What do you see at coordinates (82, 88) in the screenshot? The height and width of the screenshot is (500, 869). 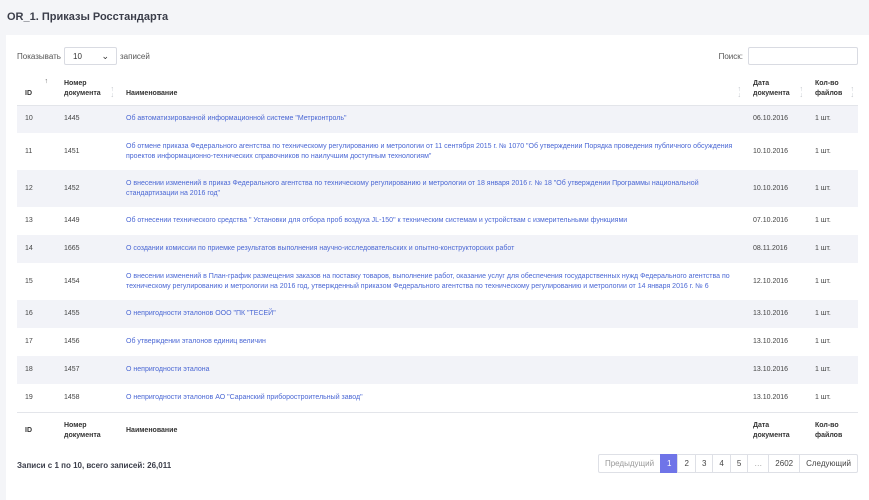 I see `column-header-label: Номер документа` at bounding box center [82, 88].